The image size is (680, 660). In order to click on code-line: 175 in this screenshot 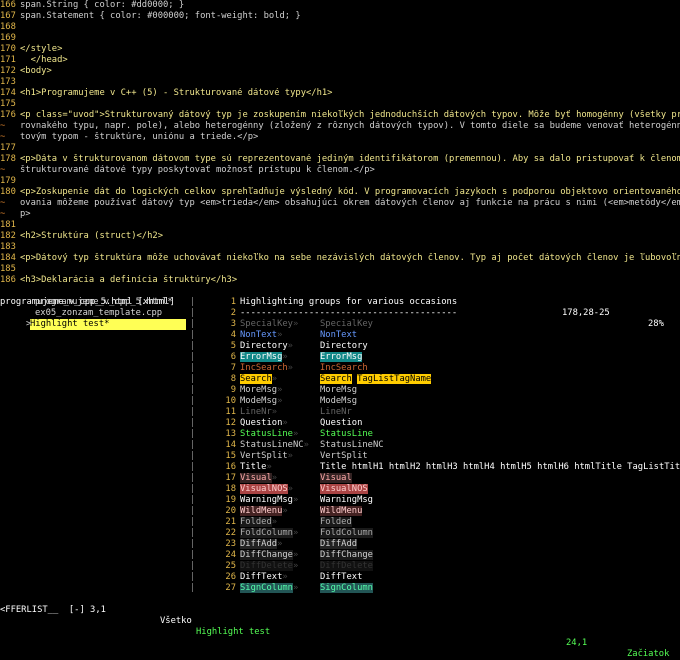, I will do `click(340, 104)`.